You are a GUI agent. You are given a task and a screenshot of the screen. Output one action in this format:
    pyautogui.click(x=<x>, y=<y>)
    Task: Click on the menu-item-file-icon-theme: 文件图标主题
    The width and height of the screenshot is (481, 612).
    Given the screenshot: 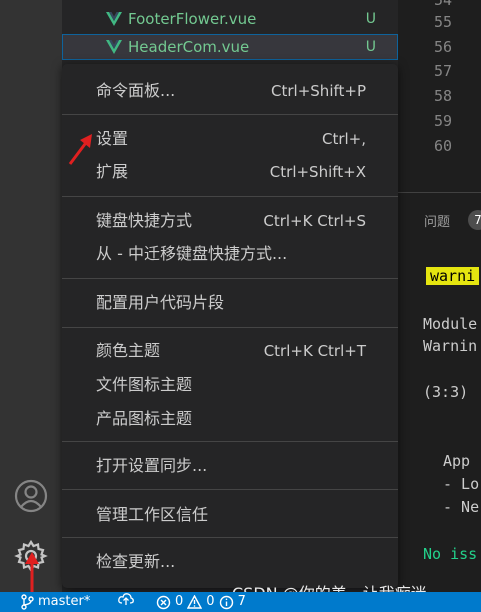 What is the action you would take?
    pyautogui.click(x=230, y=385)
    